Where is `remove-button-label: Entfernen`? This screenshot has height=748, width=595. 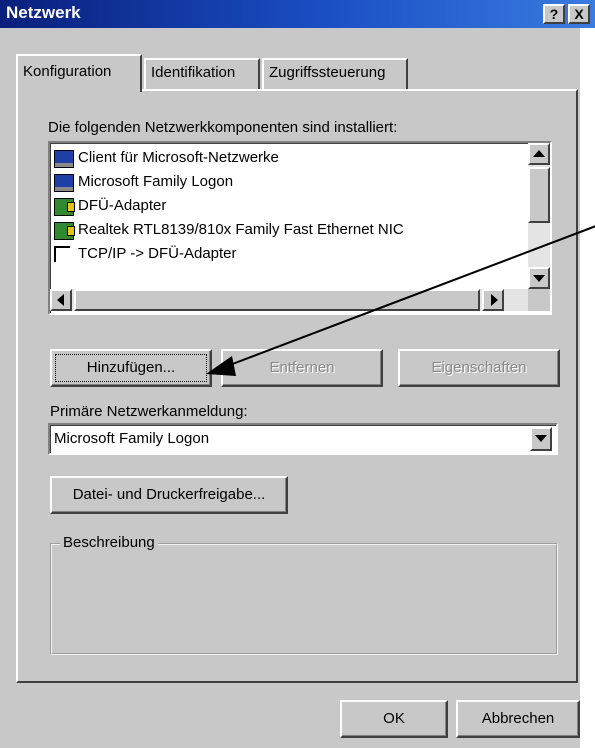 remove-button-label: Entfernen is located at coordinates (302, 367).